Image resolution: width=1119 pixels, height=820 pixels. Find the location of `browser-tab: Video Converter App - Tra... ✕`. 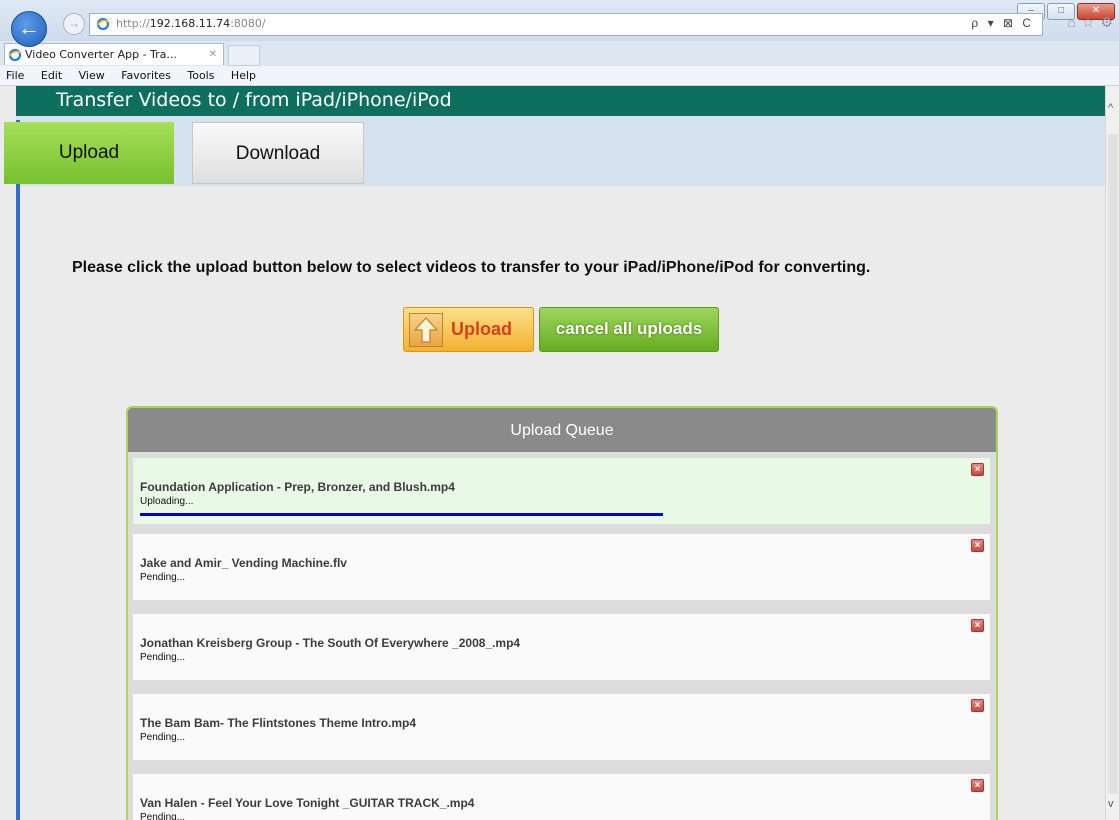

browser-tab: Video Converter App - Tra... ✕ is located at coordinates (114, 54).